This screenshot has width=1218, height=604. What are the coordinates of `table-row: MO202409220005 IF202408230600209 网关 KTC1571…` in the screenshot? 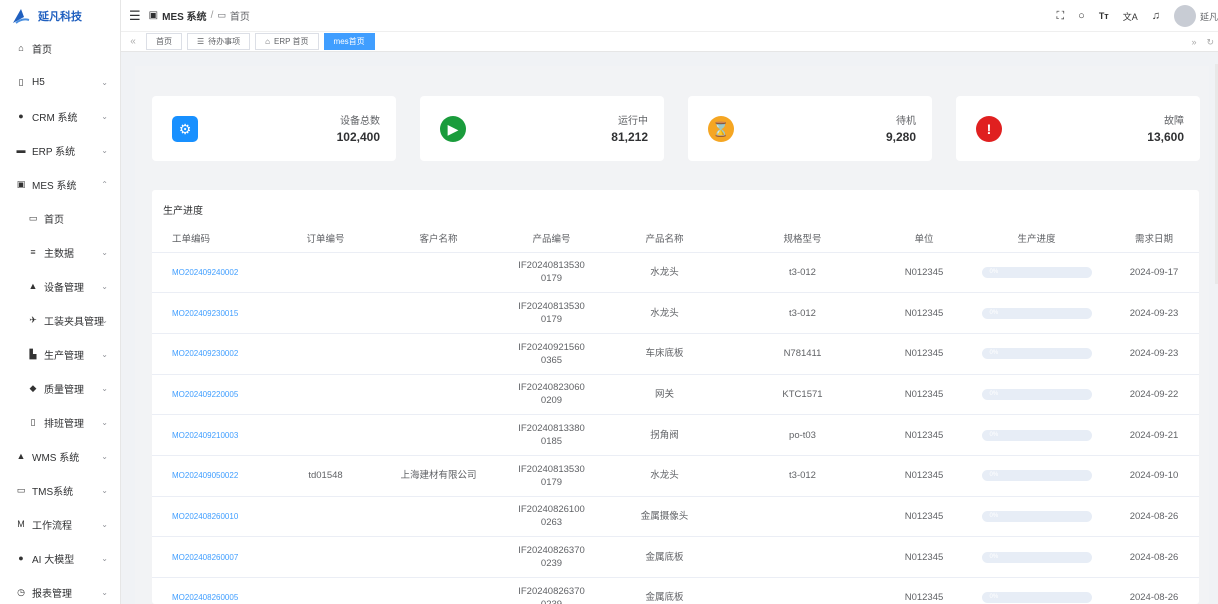 It's located at (675, 395).